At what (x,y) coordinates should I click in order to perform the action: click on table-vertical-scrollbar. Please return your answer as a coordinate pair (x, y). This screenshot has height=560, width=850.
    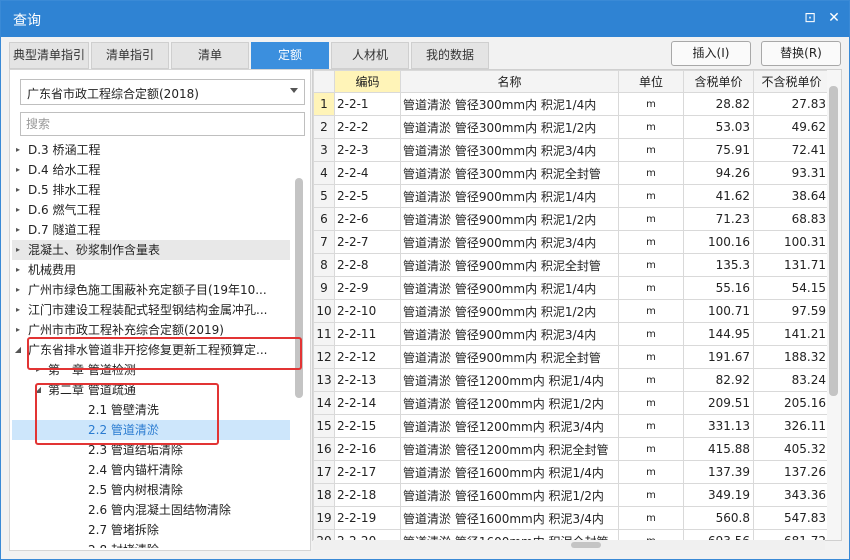
    Looking at the image, I should click on (834, 305).